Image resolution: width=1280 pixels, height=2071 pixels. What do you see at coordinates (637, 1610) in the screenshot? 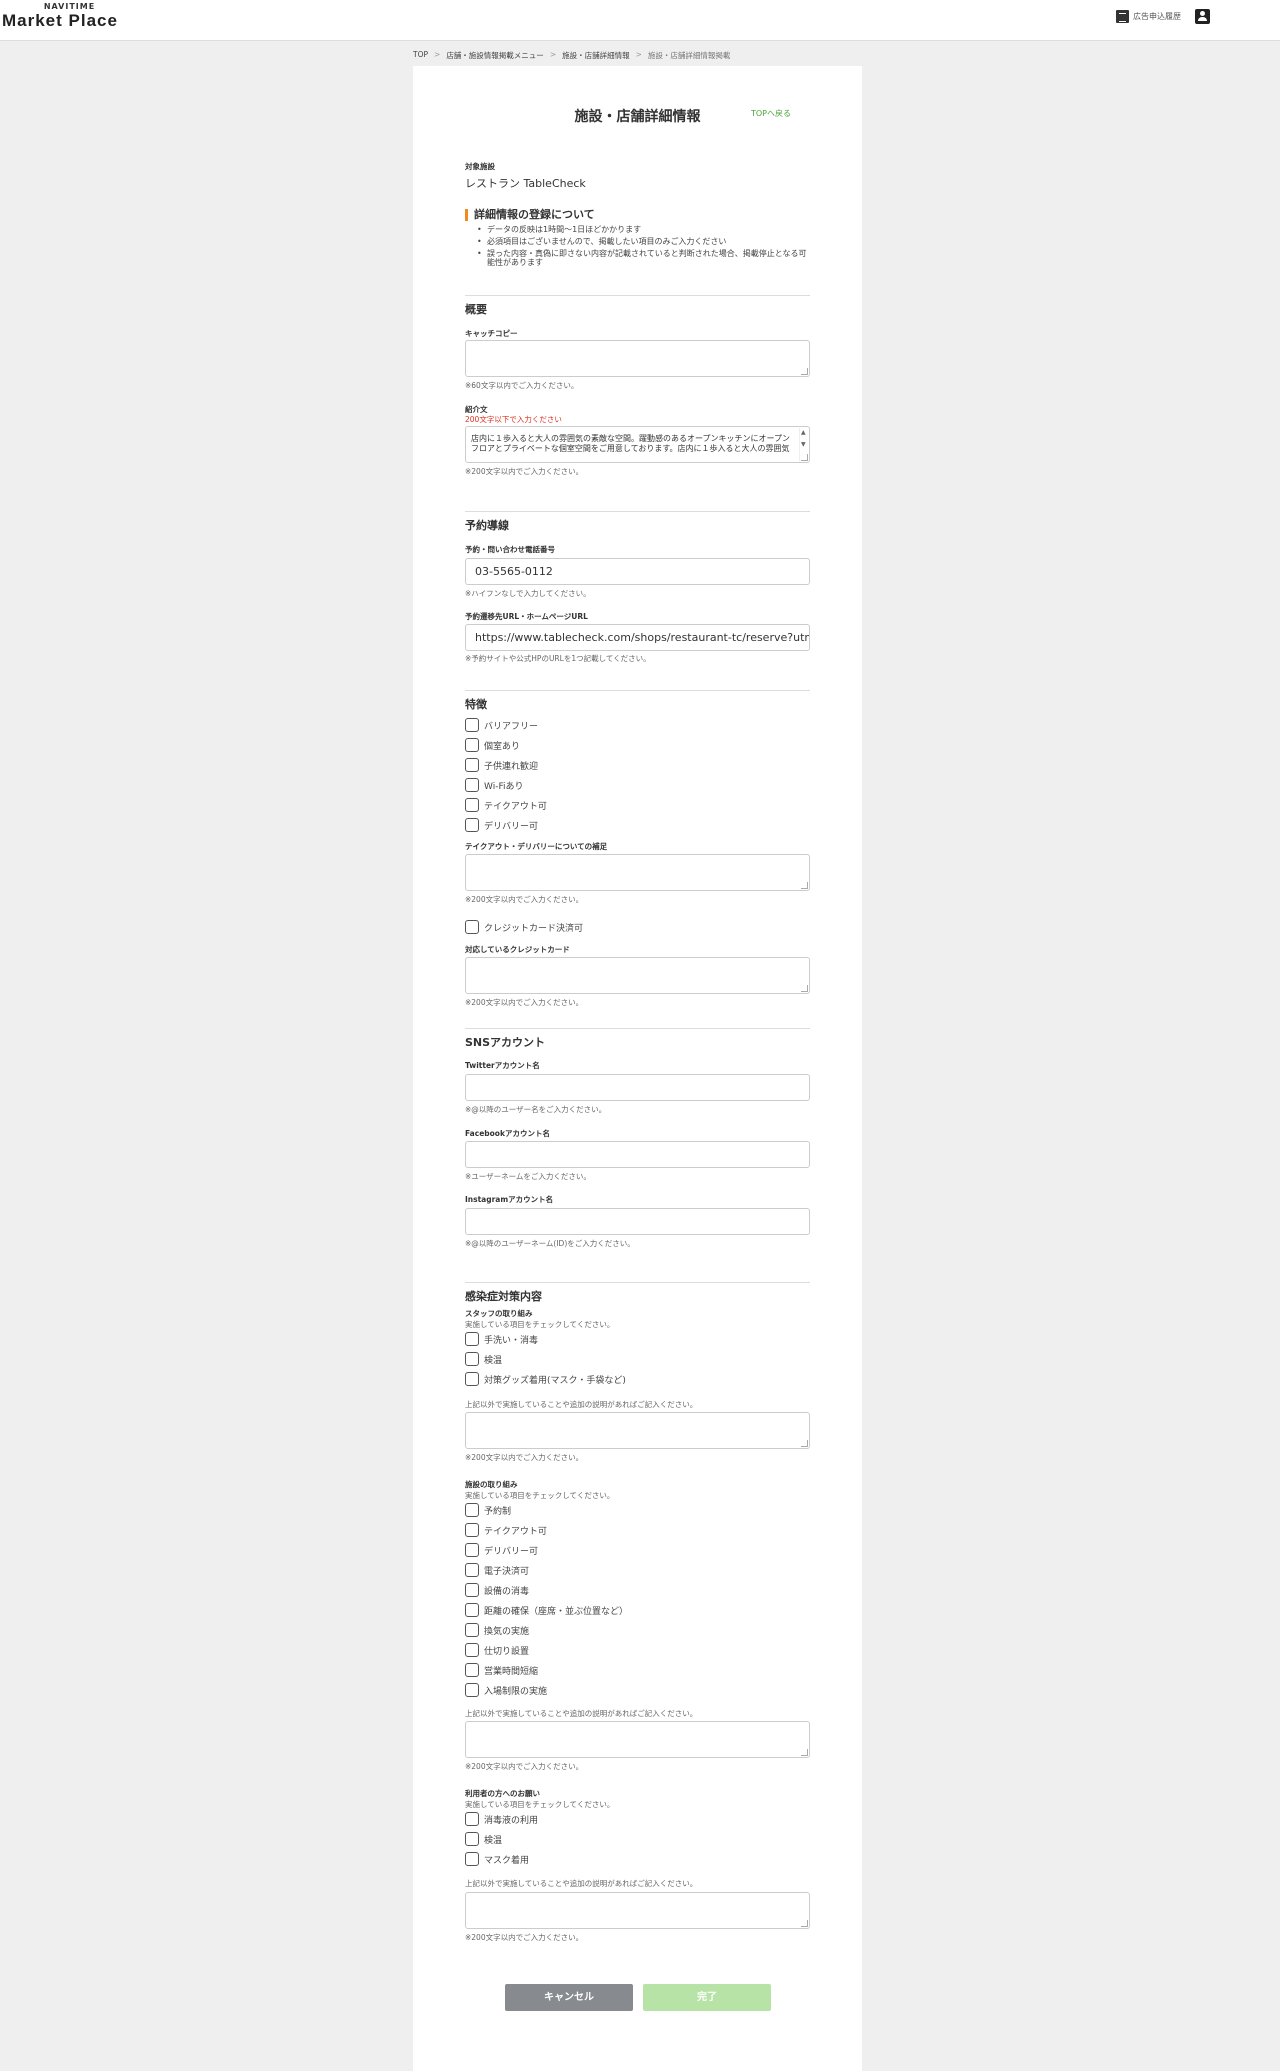
I see `facility-checkbox: 距離の確保（座席・並ぶ位置など）` at bounding box center [637, 1610].